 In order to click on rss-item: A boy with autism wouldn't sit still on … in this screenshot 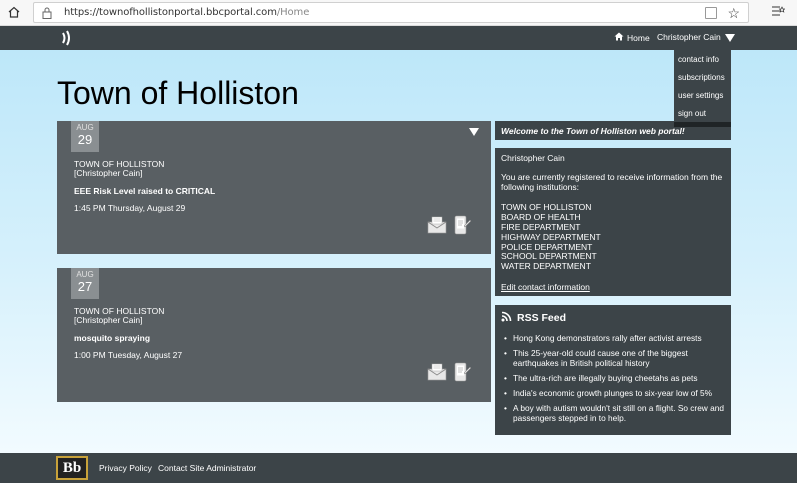, I will do `click(613, 413)`.